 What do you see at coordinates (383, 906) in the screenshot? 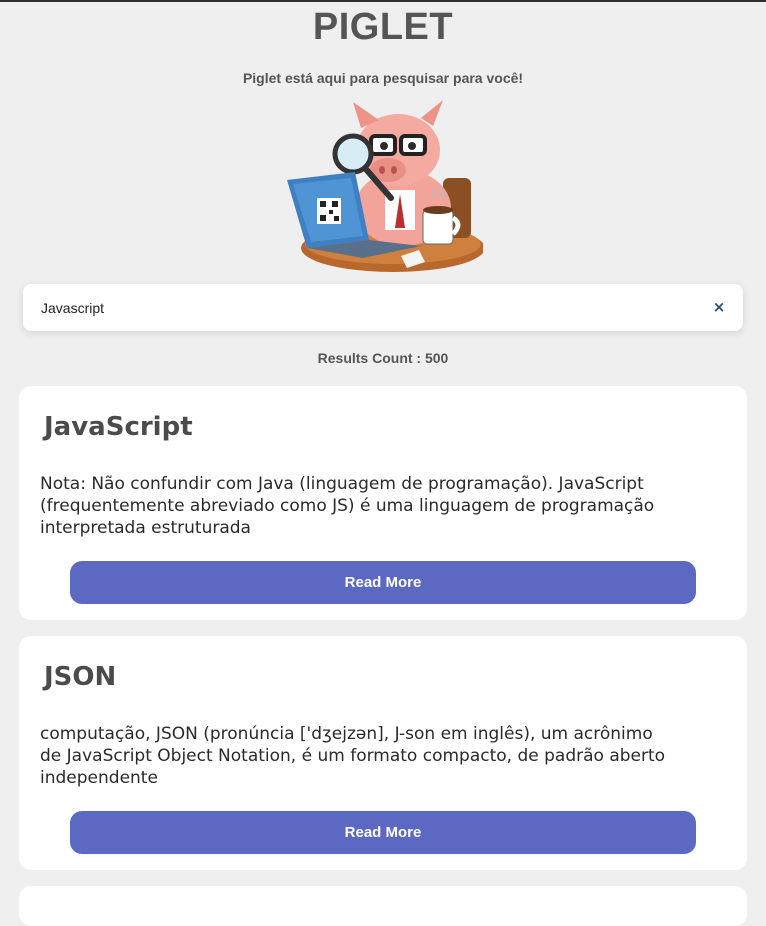
I see `result-card` at bounding box center [383, 906].